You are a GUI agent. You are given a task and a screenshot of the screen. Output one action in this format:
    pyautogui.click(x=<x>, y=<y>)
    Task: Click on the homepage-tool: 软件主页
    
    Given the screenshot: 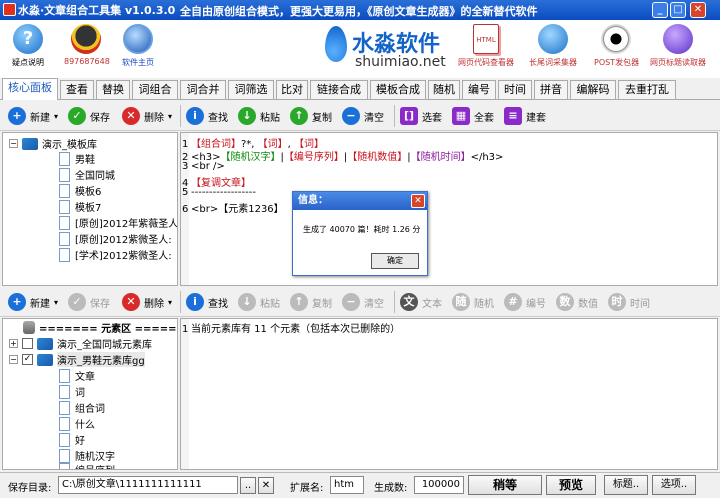 What is the action you would take?
    pyautogui.click(x=138, y=46)
    